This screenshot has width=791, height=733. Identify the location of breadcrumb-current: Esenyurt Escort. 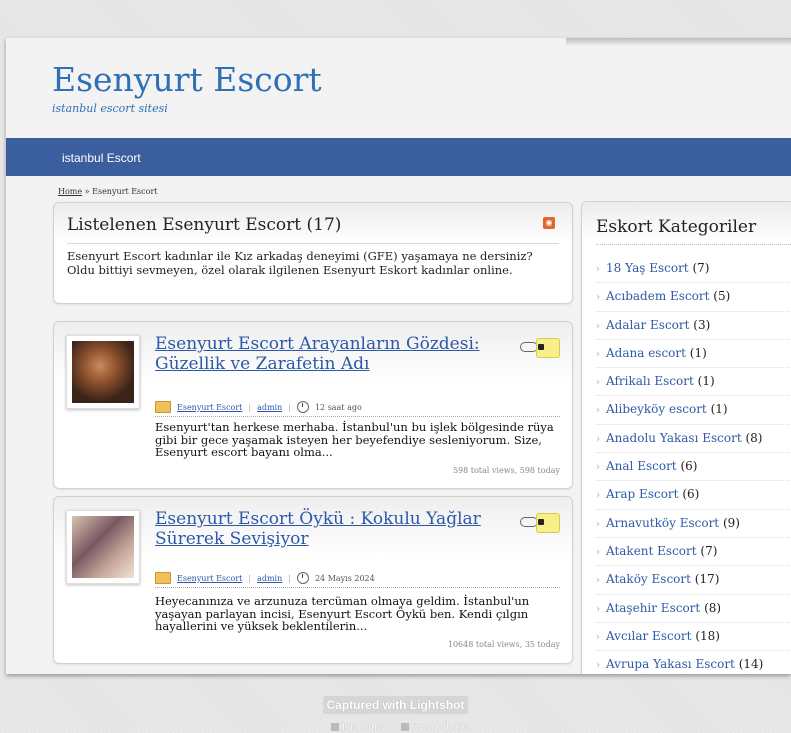
(125, 191).